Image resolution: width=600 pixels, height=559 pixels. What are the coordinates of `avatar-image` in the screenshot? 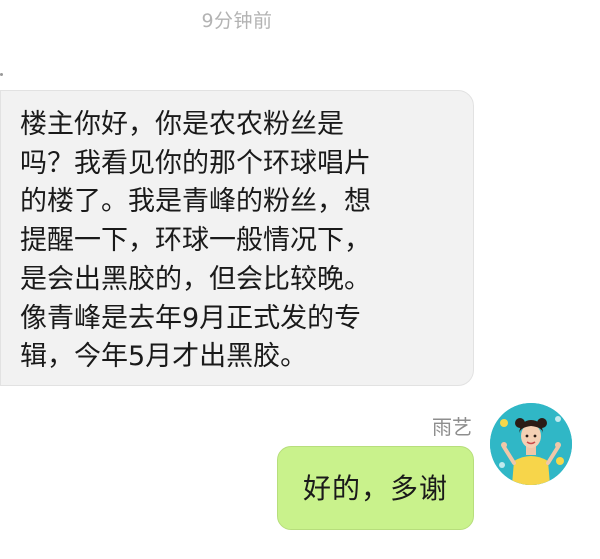 It's located at (531, 444).